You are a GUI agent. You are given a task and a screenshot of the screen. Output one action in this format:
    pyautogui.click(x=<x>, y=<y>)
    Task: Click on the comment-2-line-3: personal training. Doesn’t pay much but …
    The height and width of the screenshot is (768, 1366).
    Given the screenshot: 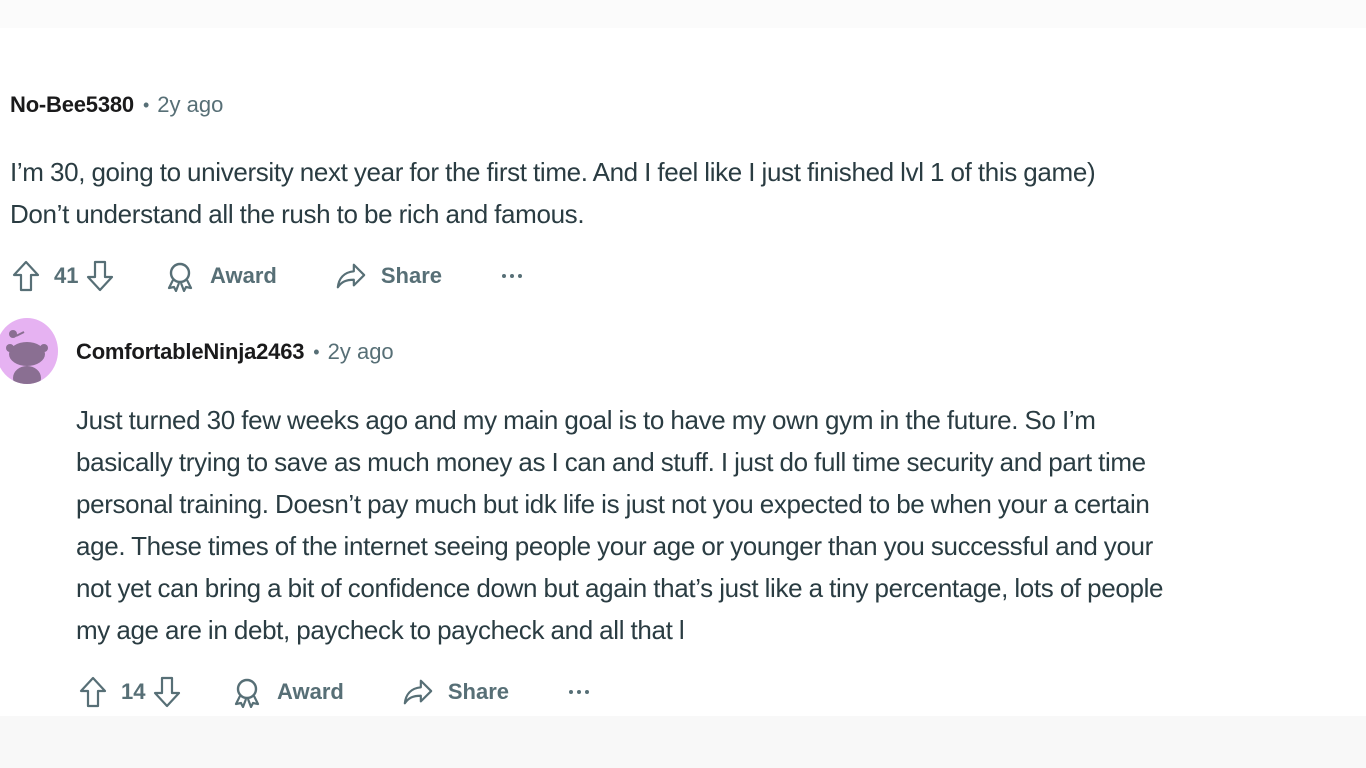 What is the action you would take?
    pyautogui.click(x=613, y=504)
    